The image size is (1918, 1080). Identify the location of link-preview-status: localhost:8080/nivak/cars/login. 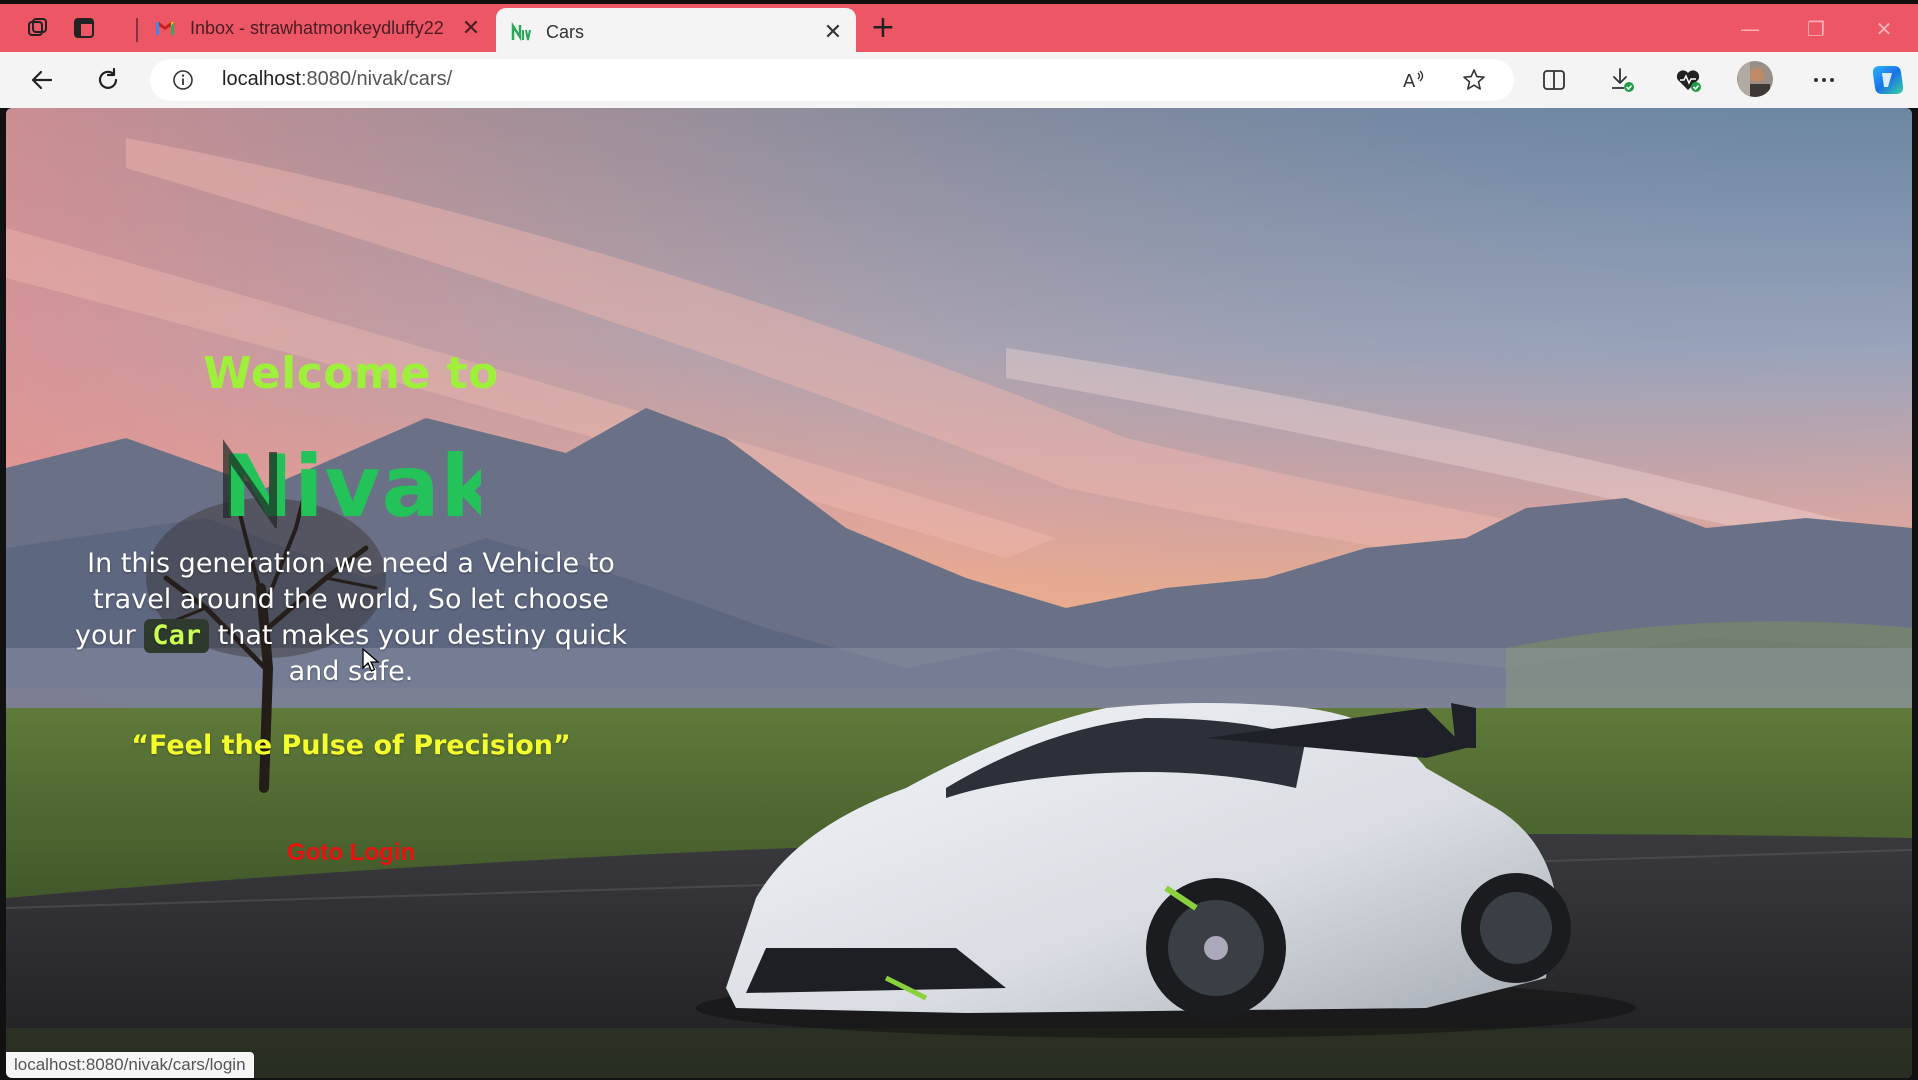
(130, 1065).